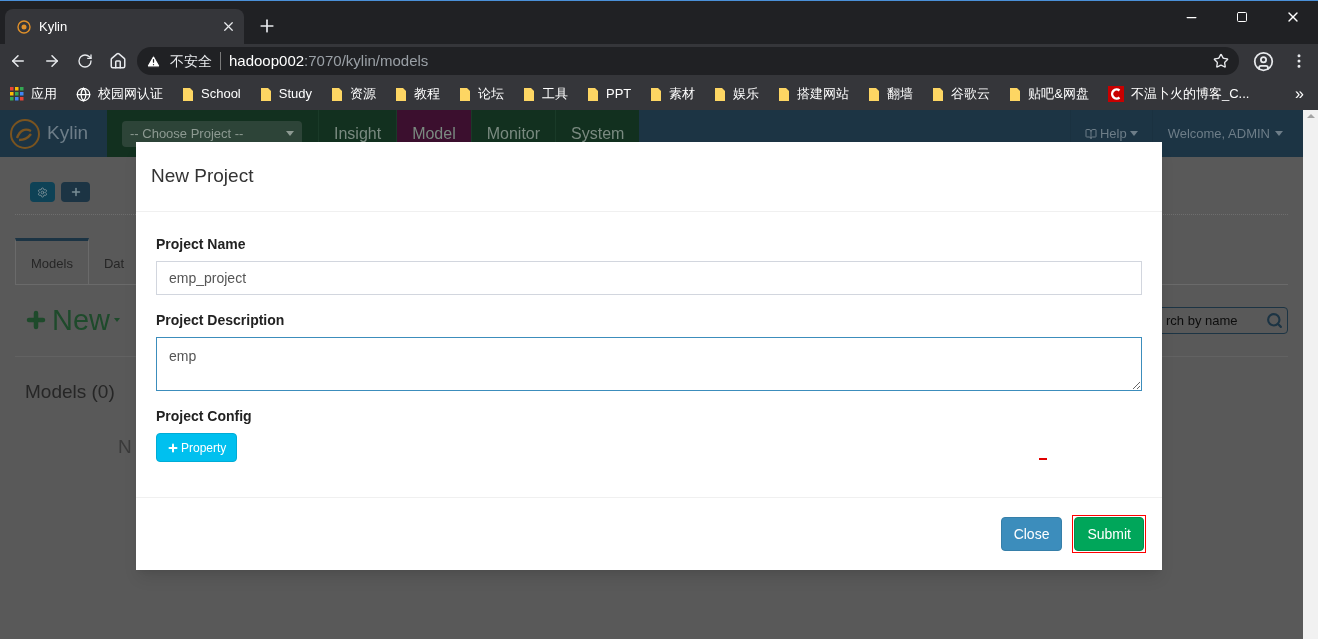 The height and width of the screenshot is (639, 1318). What do you see at coordinates (17, 94) in the screenshot?
I see `apps-grid-icon` at bounding box center [17, 94].